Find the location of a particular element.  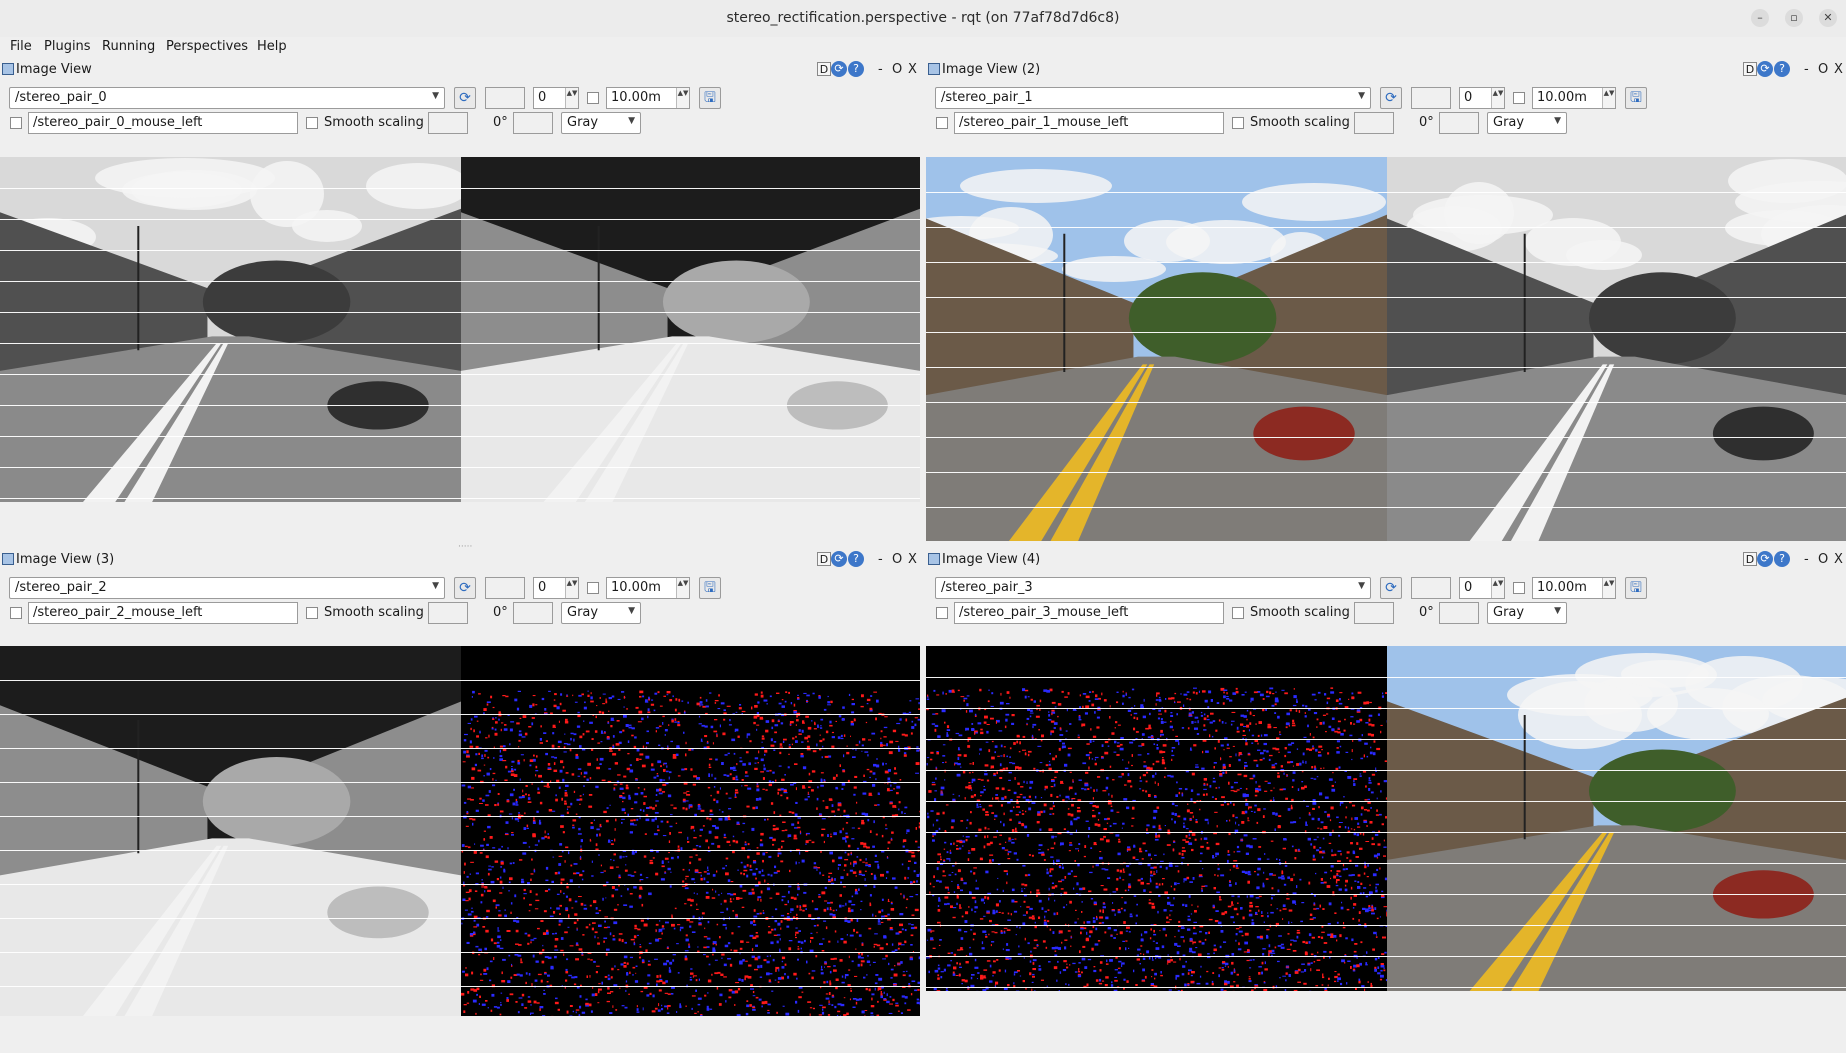

mouse-topic-field: /stereo_pair_2_mouse_left is located at coordinates (163, 613).